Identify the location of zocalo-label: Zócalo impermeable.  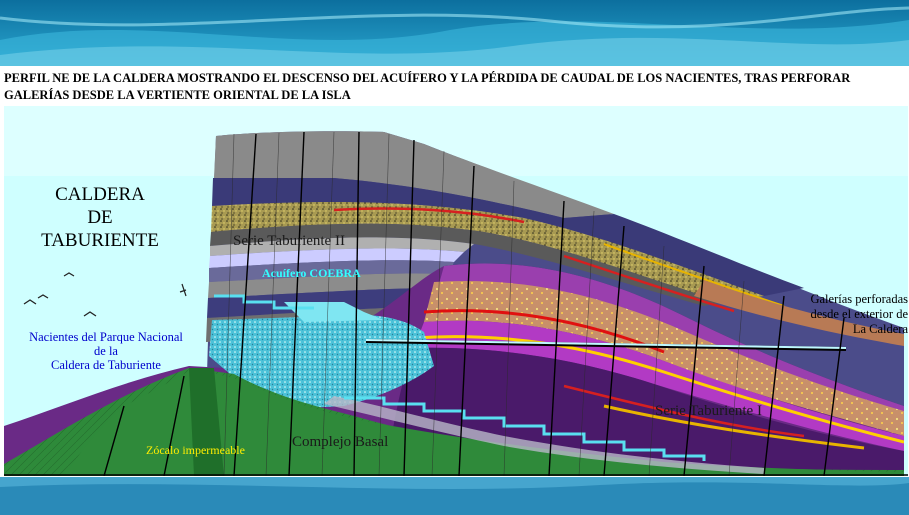
(195, 450).